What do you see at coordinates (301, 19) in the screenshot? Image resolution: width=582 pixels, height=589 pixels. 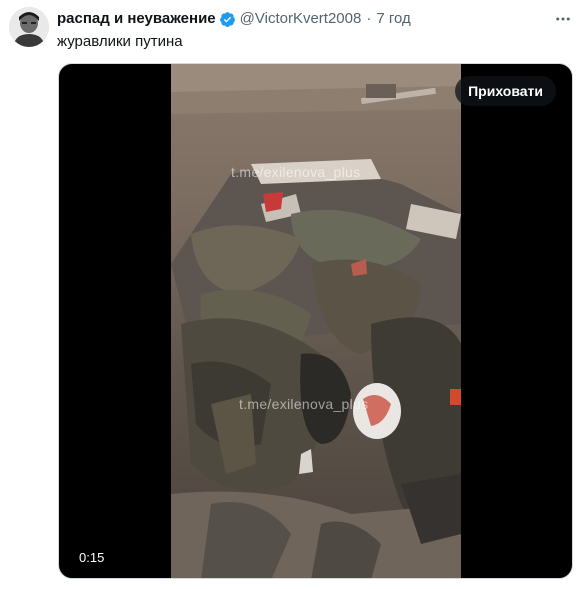 I see `author-handle: @VictorKvert2008` at bounding box center [301, 19].